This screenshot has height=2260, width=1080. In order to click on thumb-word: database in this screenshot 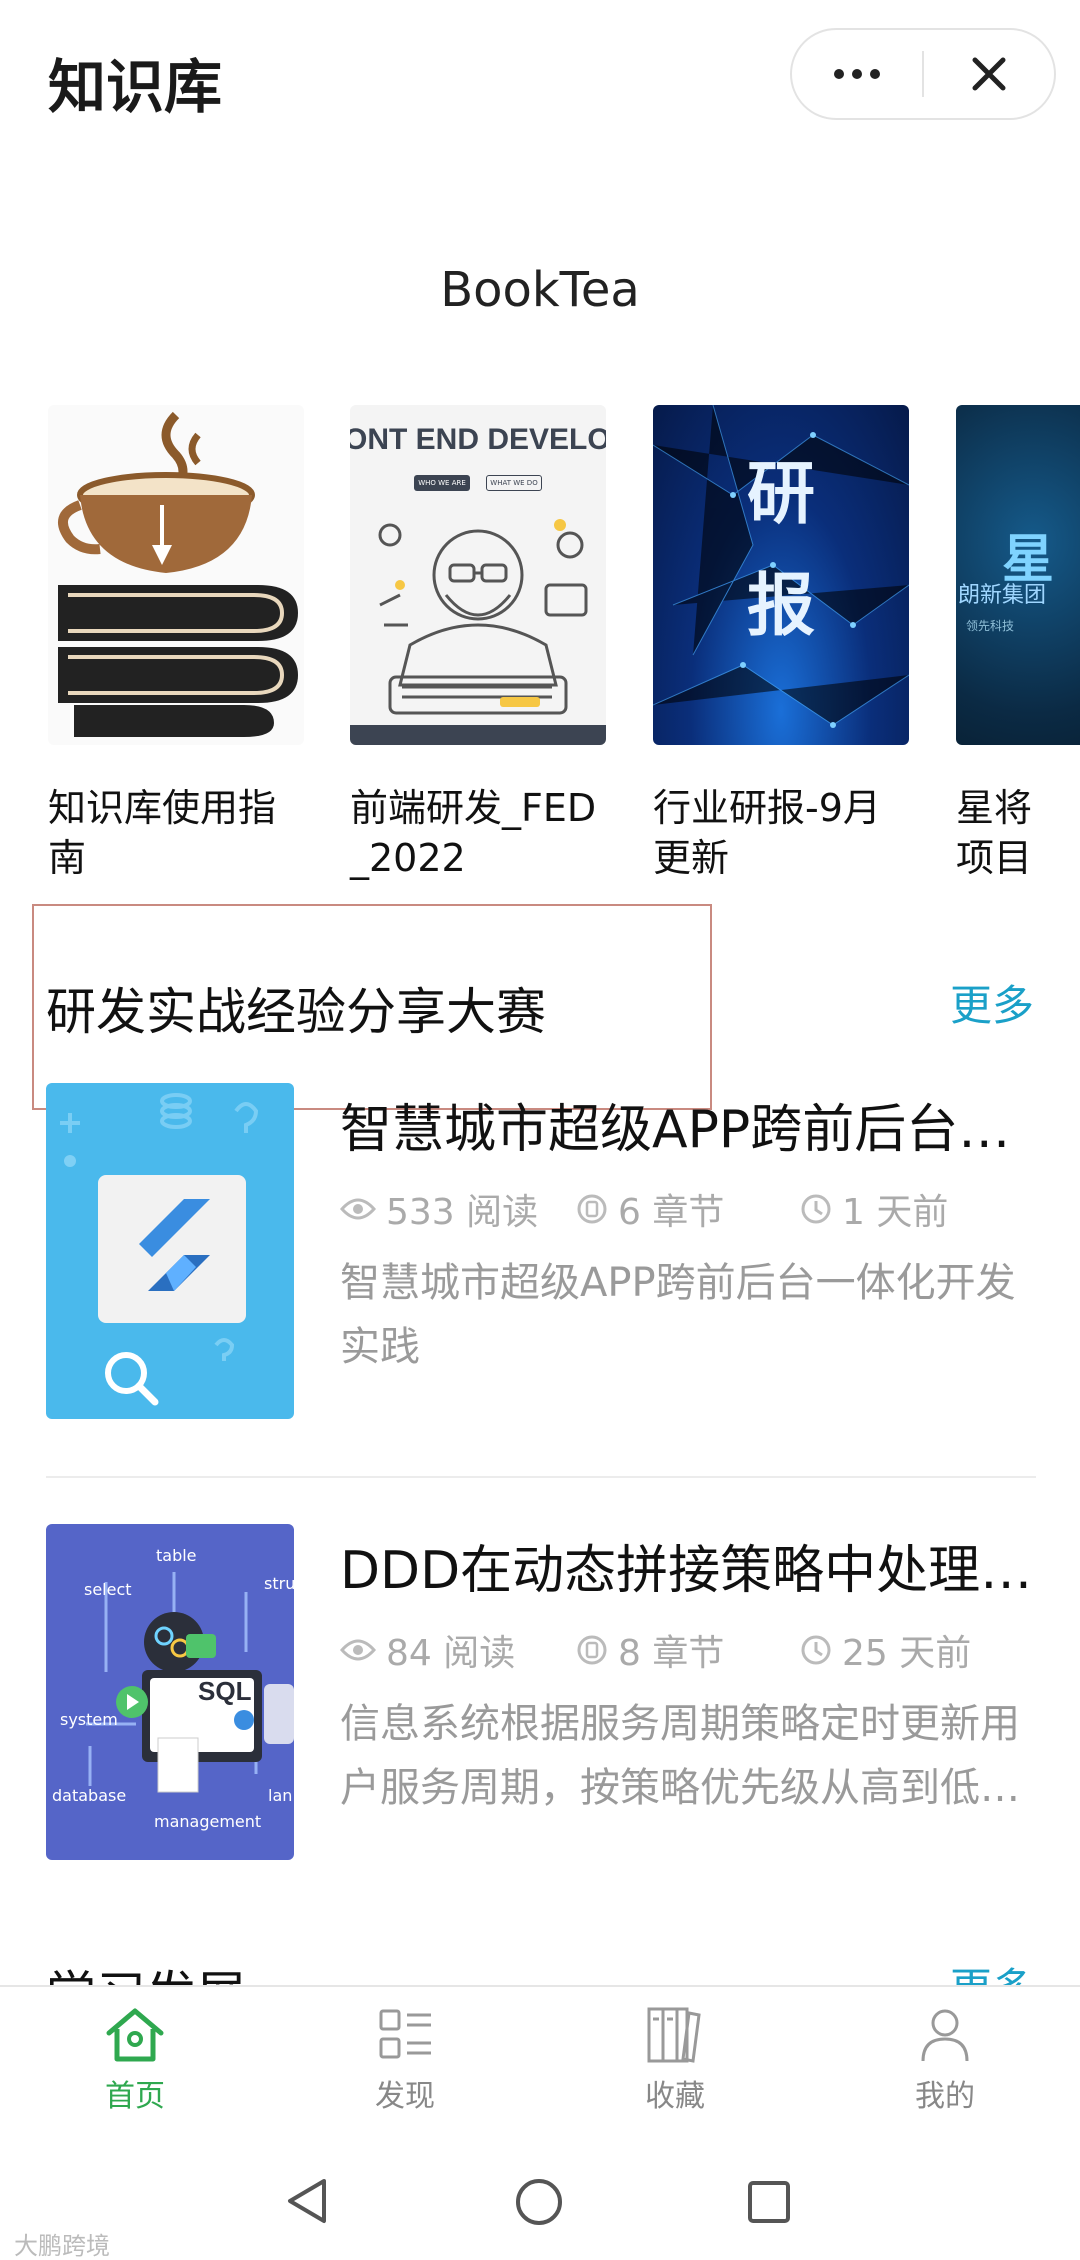, I will do `click(89, 1795)`.